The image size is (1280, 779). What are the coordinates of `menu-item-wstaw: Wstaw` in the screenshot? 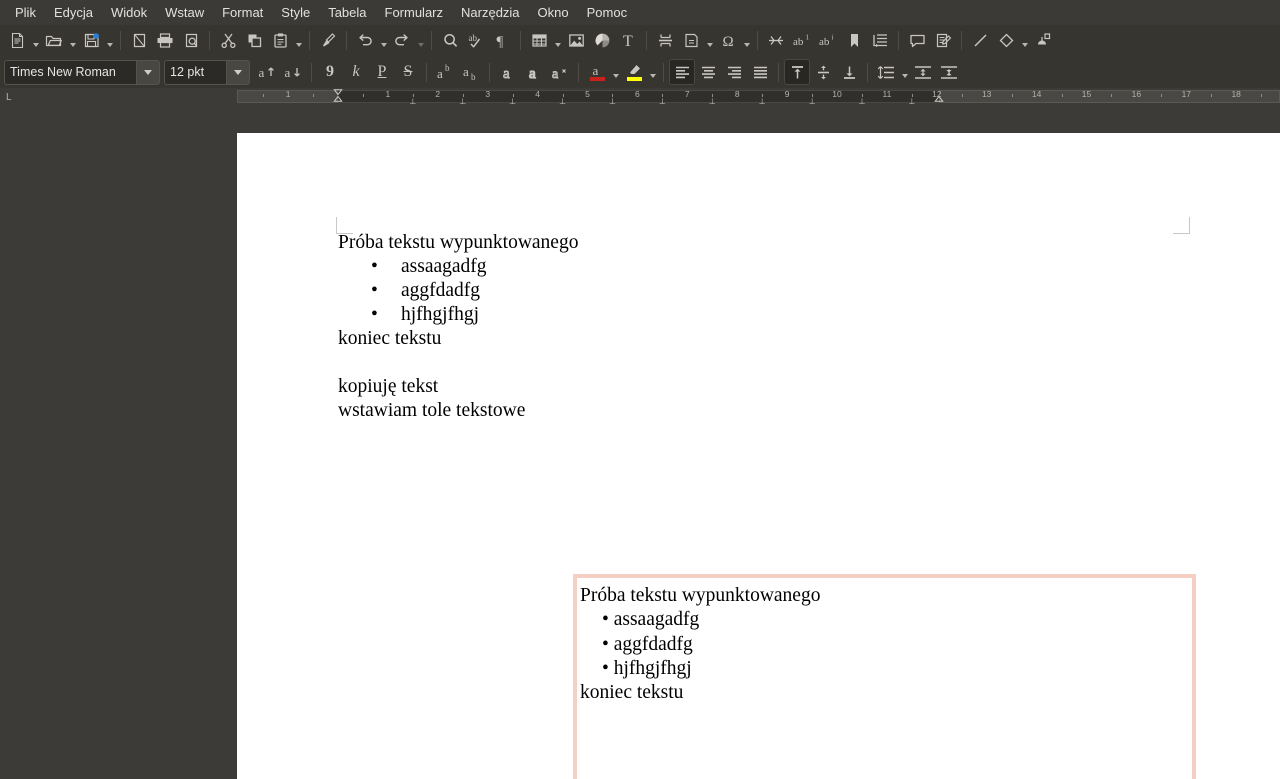 It's located at (184, 13).